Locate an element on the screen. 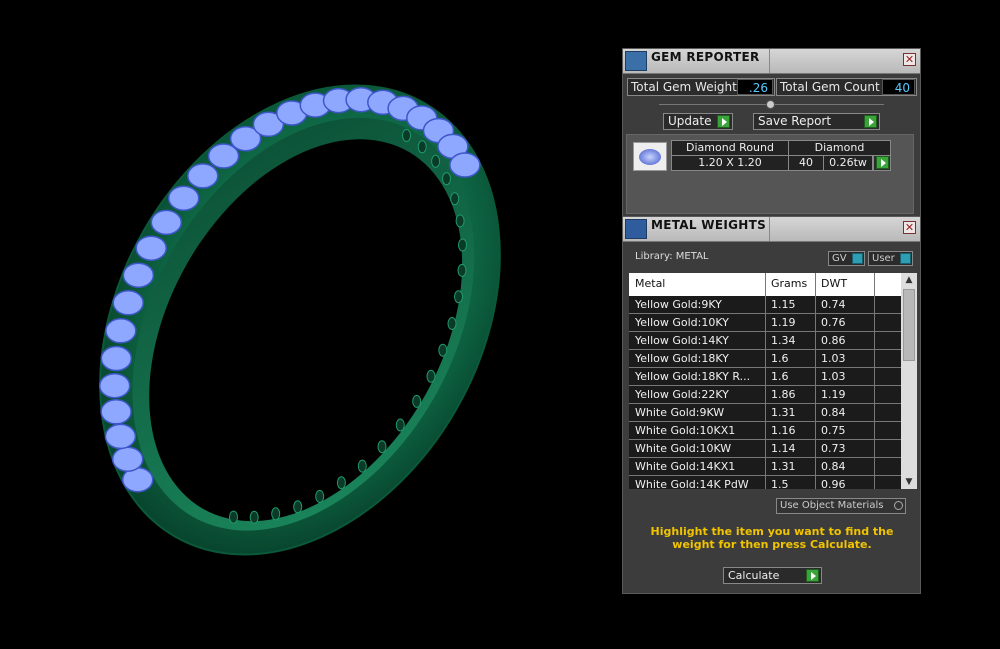  gv-toggle: GV is located at coordinates (846, 258).